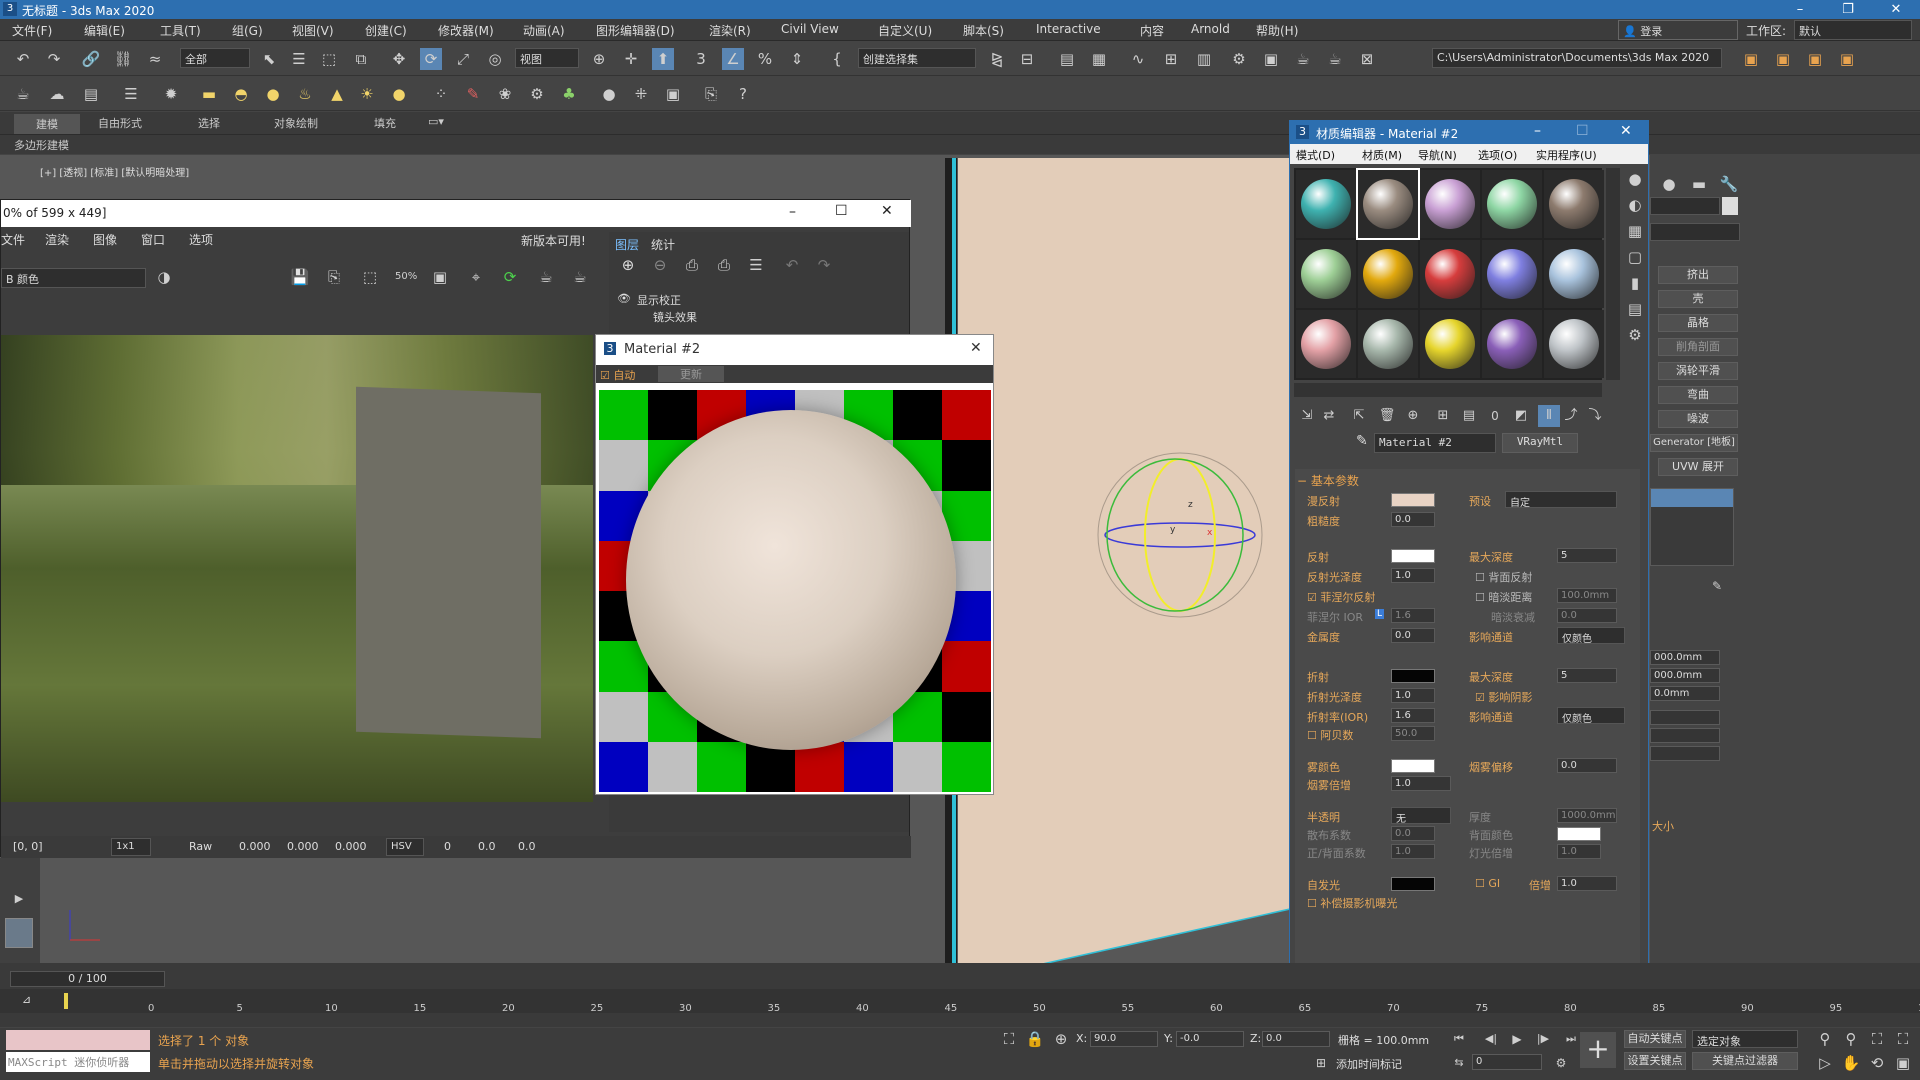 The image size is (1920, 1080). What do you see at coordinates (153, 239) in the screenshot?
I see `fb-menu-window: 窗口` at bounding box center [153, 239].